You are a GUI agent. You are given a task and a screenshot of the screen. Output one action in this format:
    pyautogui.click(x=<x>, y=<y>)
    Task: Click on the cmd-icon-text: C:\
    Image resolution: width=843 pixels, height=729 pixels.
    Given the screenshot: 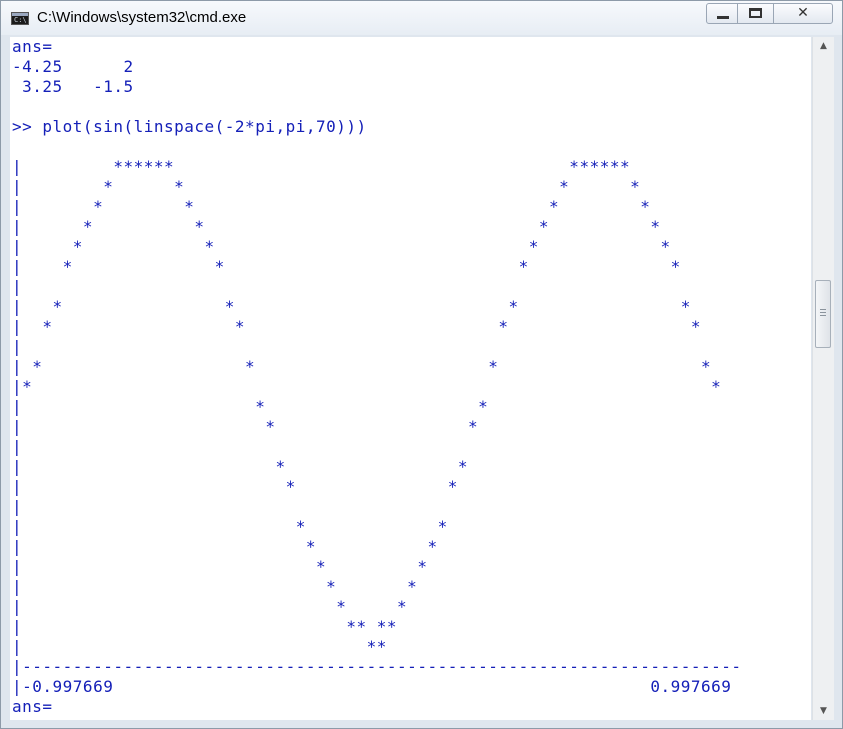 What is the action you would take?
    pyautogui.click(x=20, y=20)
    